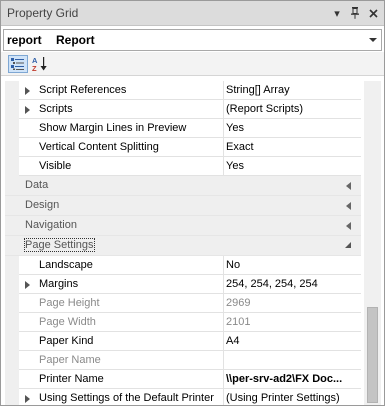 The image size is (385, 406). I want to click on property-value: 254, 254, 254, 254, so click(292, 284).